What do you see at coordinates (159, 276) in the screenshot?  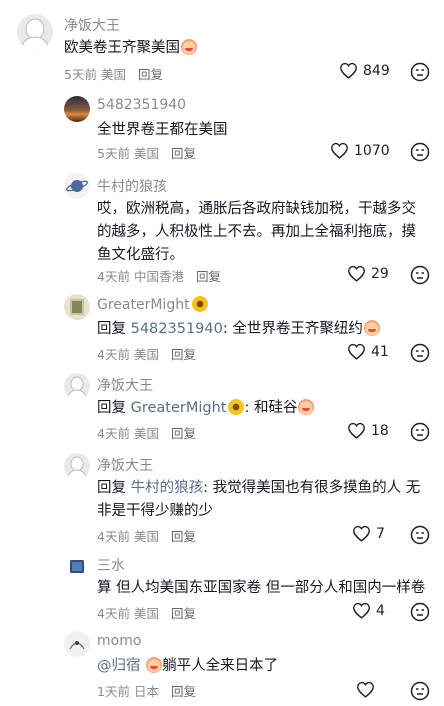 I see `comment-meta: 4天前 中国香港 回复` at bounding box center [159, 276].